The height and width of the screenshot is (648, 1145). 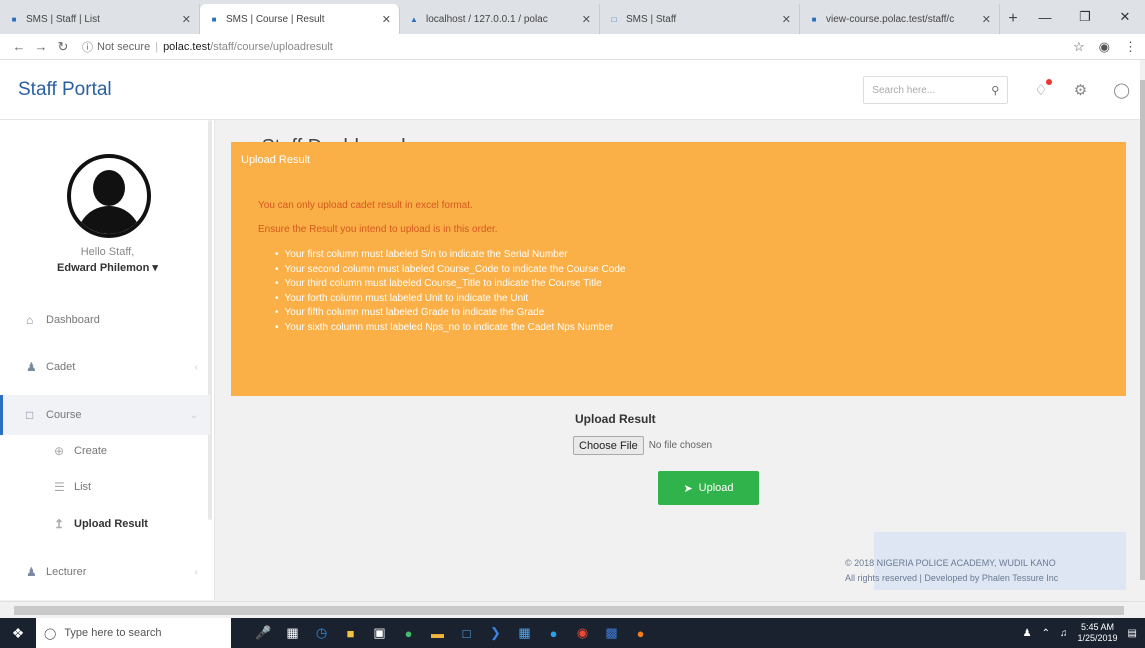 What do you see at coordinates (50, 633) in the screenshot?
I see `search-circle-icon: ◯` at bounding box center [50, 633].